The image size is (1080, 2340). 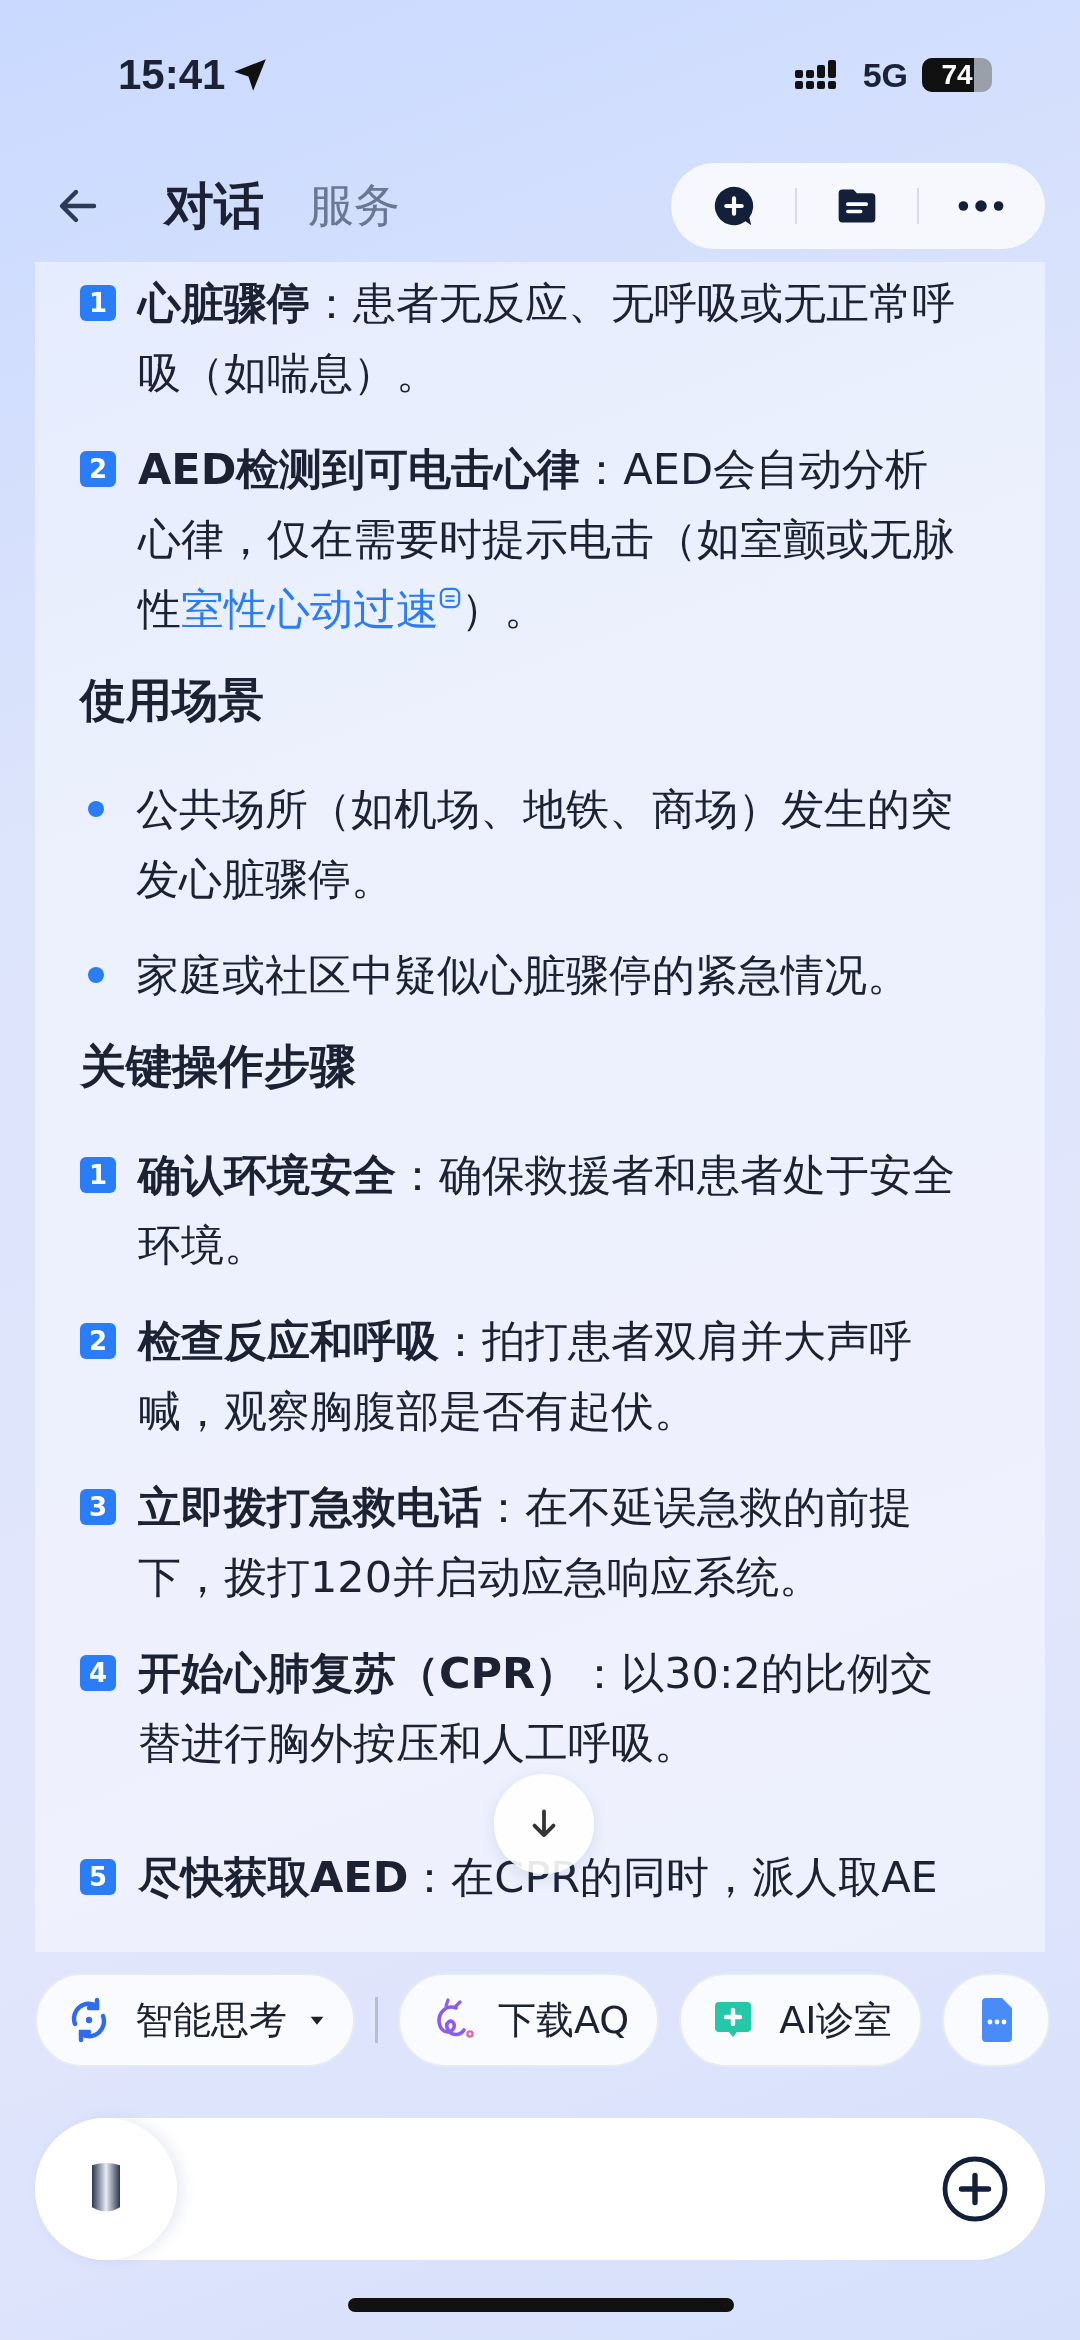 I want to click on shortcut-chip: 智能思考, so click(x=195, y=2020).